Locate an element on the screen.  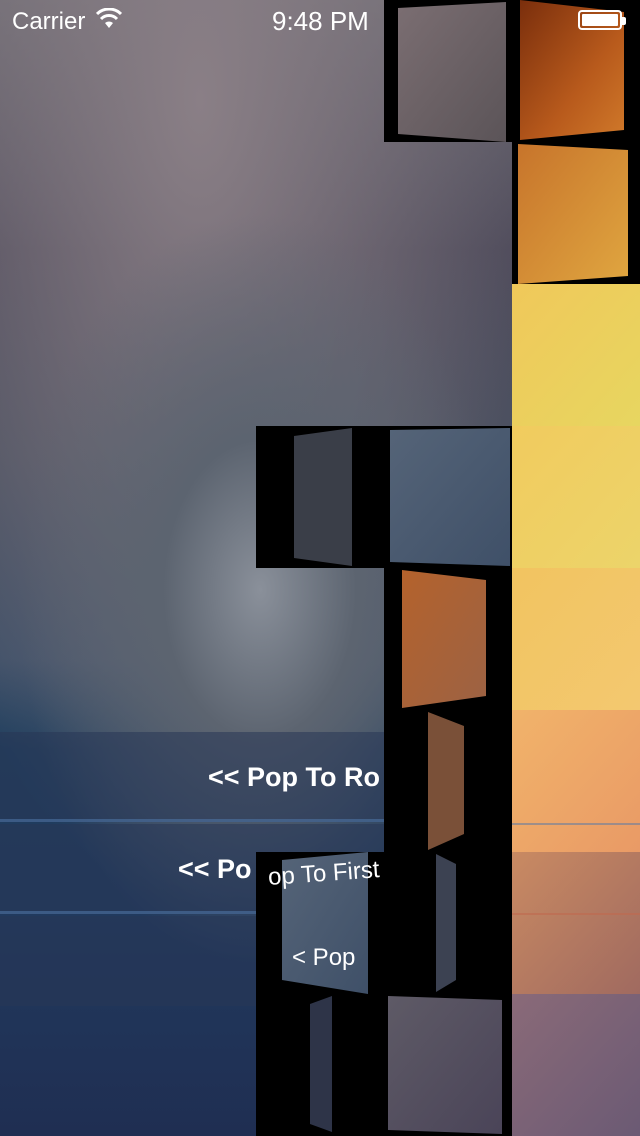
pop-fragment: < Pop is located at coordinates (324, 957).